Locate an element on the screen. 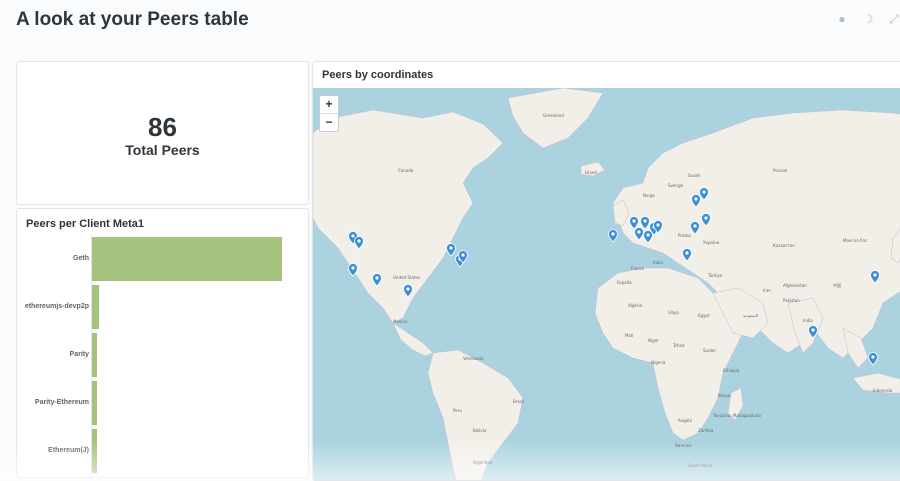  greenland is located at coordinates (555, 118).